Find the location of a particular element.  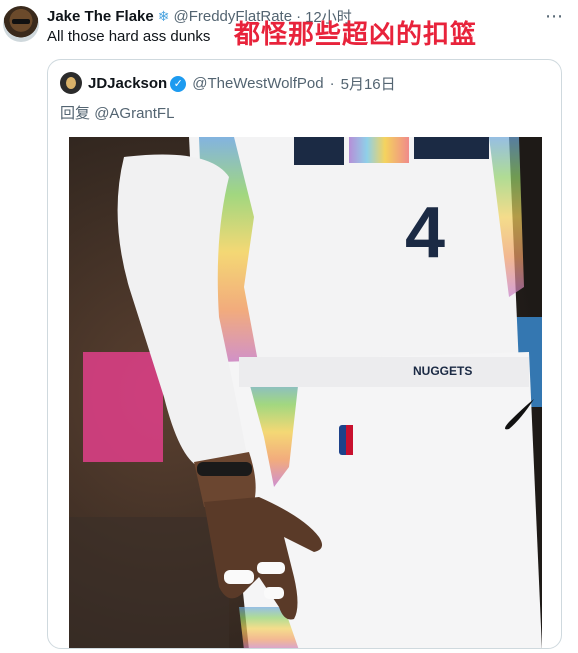

jersey-number: 4 is located at coordinates (425, 233).